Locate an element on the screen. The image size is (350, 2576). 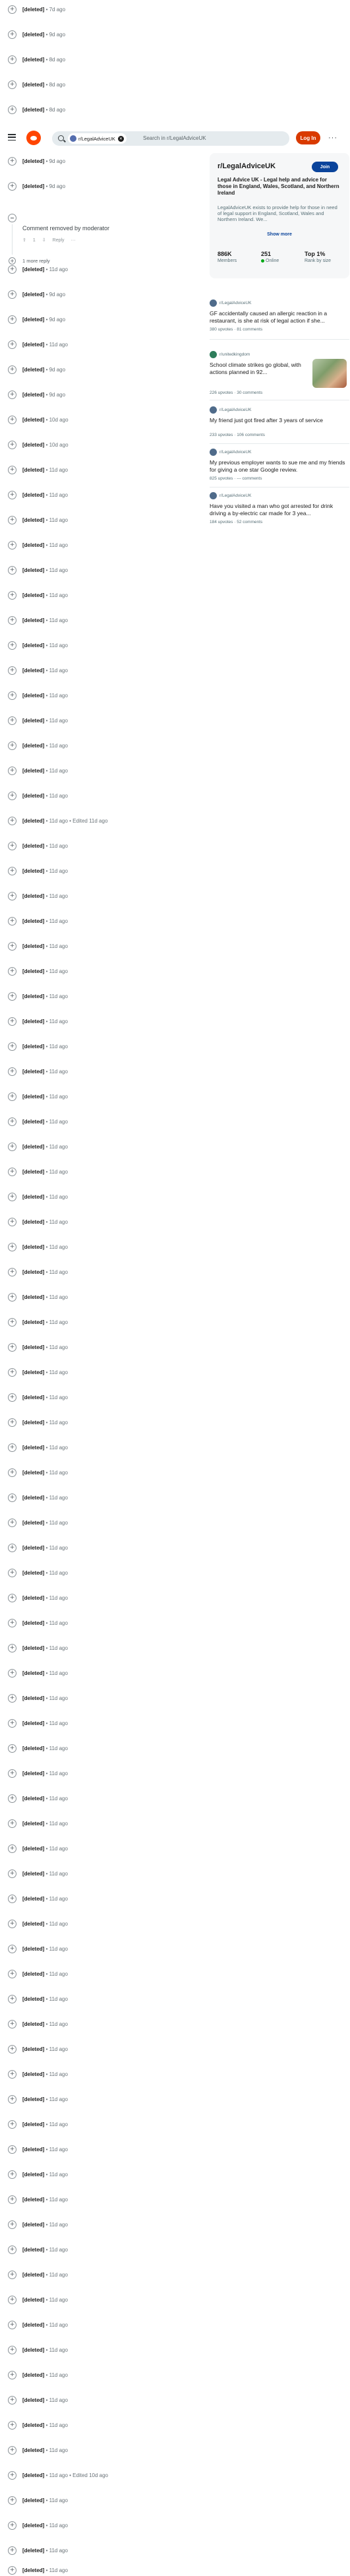
upvote-icon: ⇧ is located at coordinates (24, 240).